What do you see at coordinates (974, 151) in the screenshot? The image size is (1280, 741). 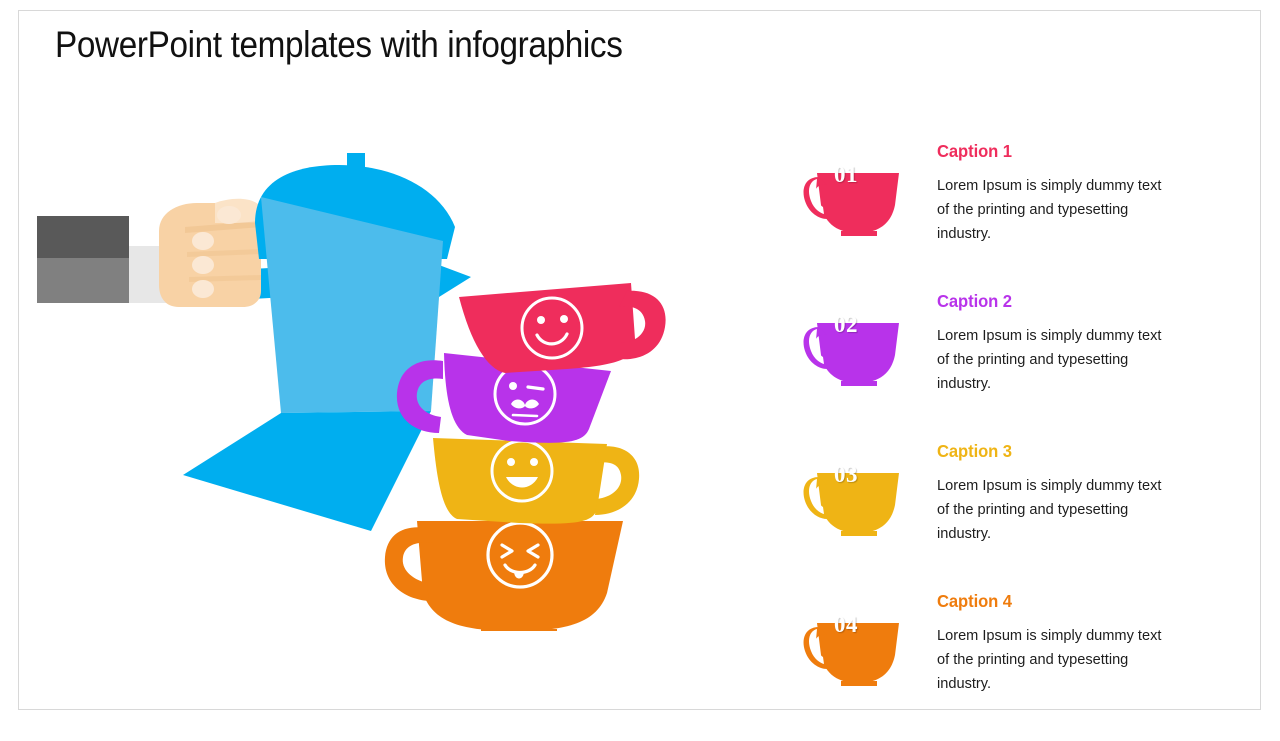 I see `caption-heading: Caption 1` at bounding box center [974, 151].